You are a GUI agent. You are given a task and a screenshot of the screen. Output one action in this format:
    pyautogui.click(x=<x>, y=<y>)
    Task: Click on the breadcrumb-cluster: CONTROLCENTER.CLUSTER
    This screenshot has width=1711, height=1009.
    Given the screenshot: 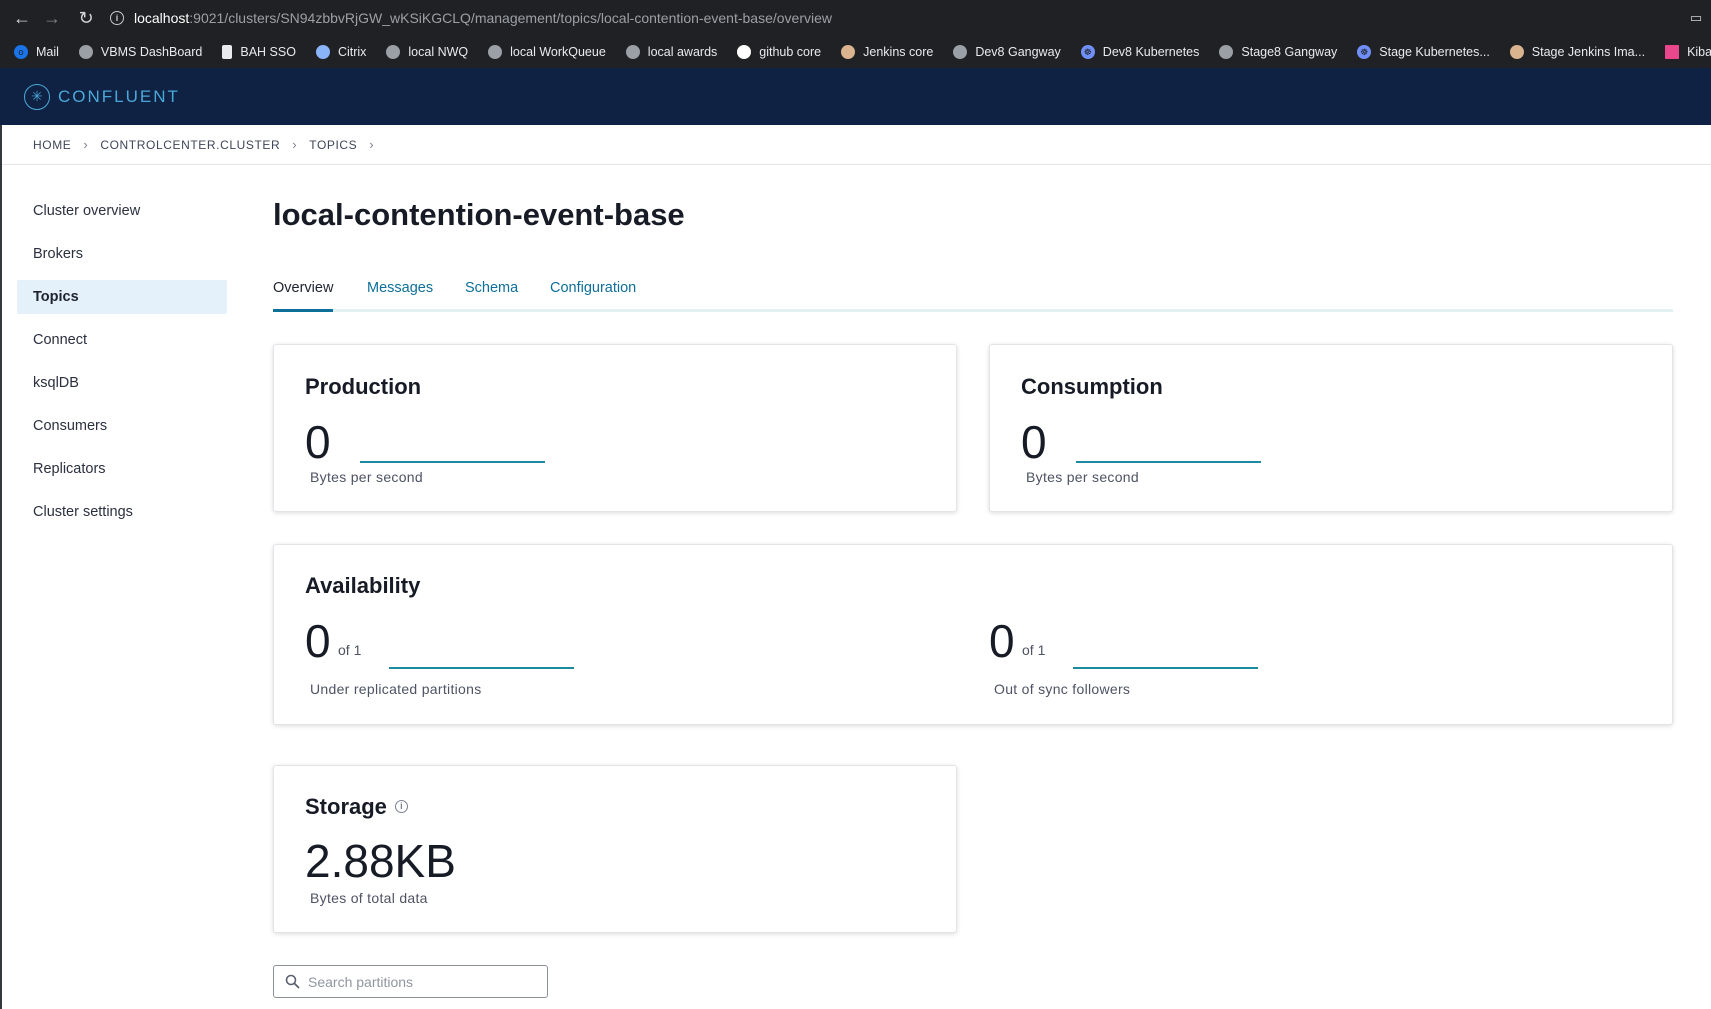 What is the action you would take?
    pyautogui.click(x=190, y=145)
    